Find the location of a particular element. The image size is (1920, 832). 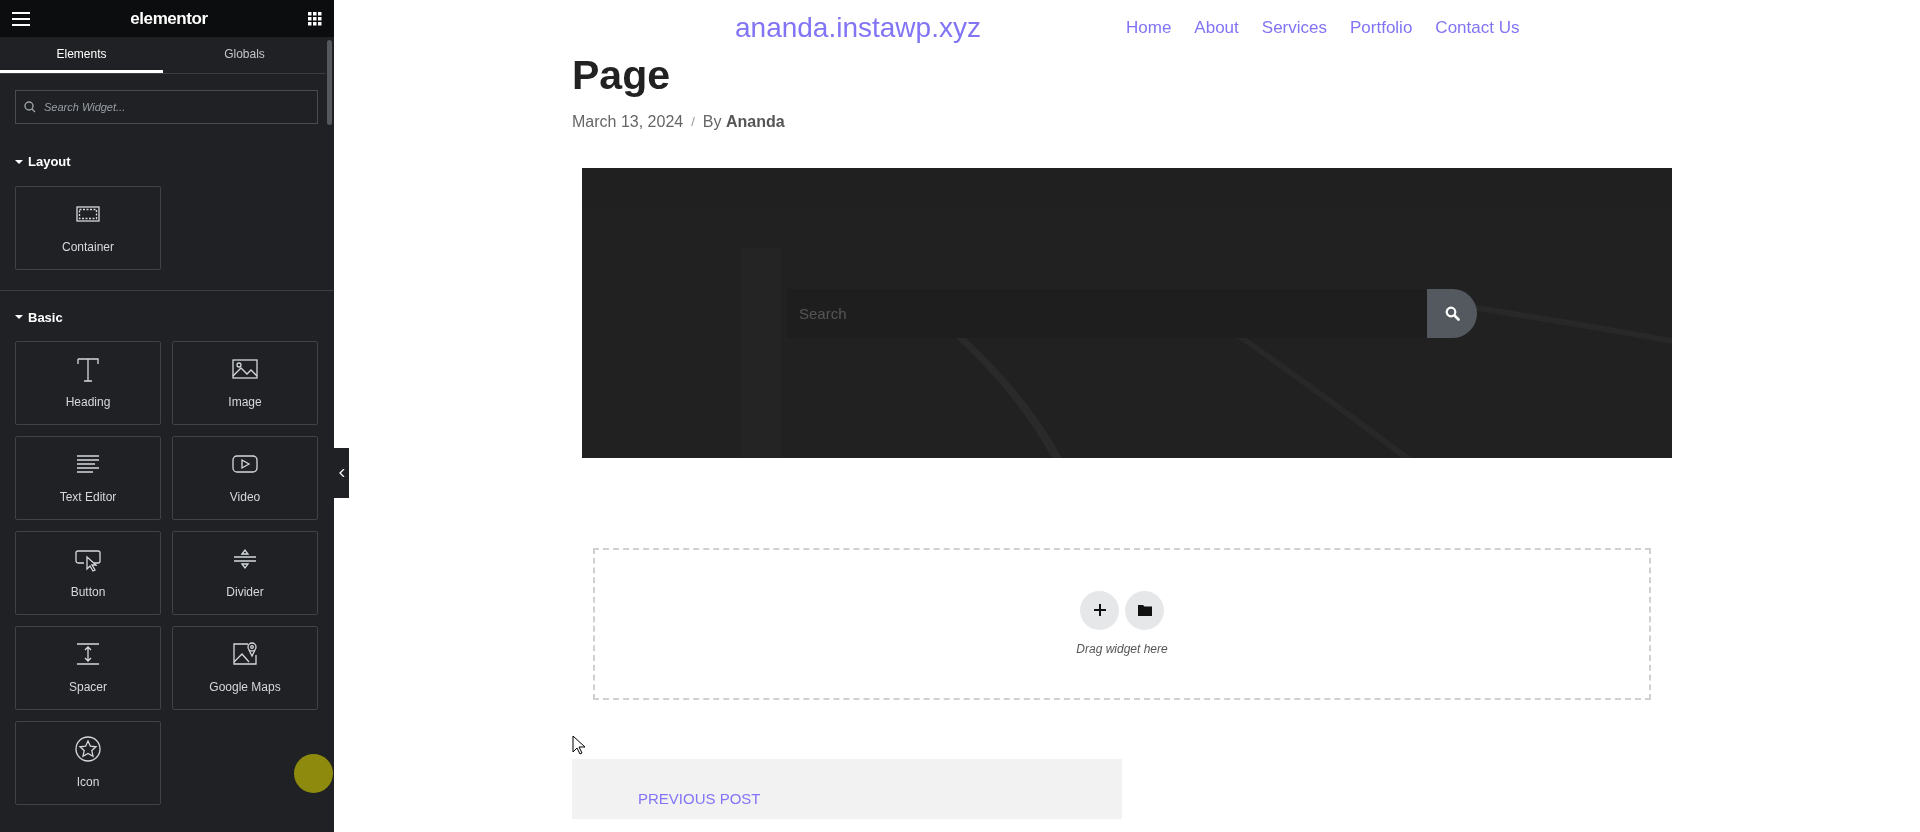

widget-label: Icon is located at coordinates (88, 782).